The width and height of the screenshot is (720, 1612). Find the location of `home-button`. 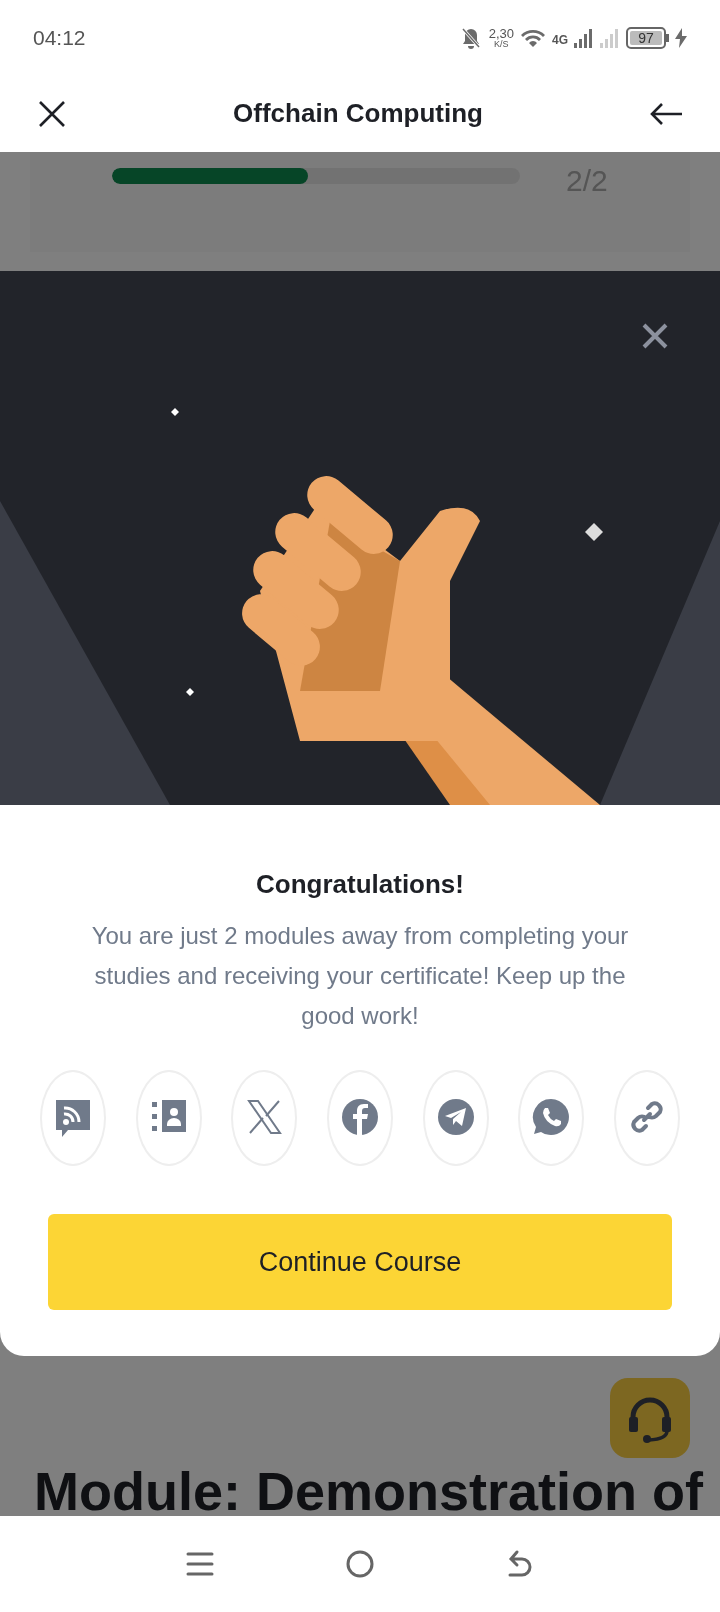

home-button is located at coordinates (360, 1564).